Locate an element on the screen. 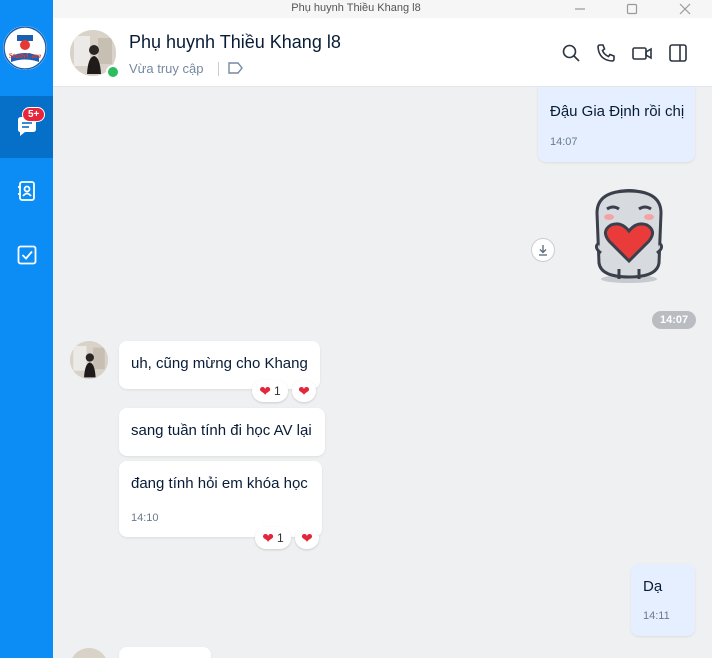  contacts-book-icon is located at coordinates (26, 191).